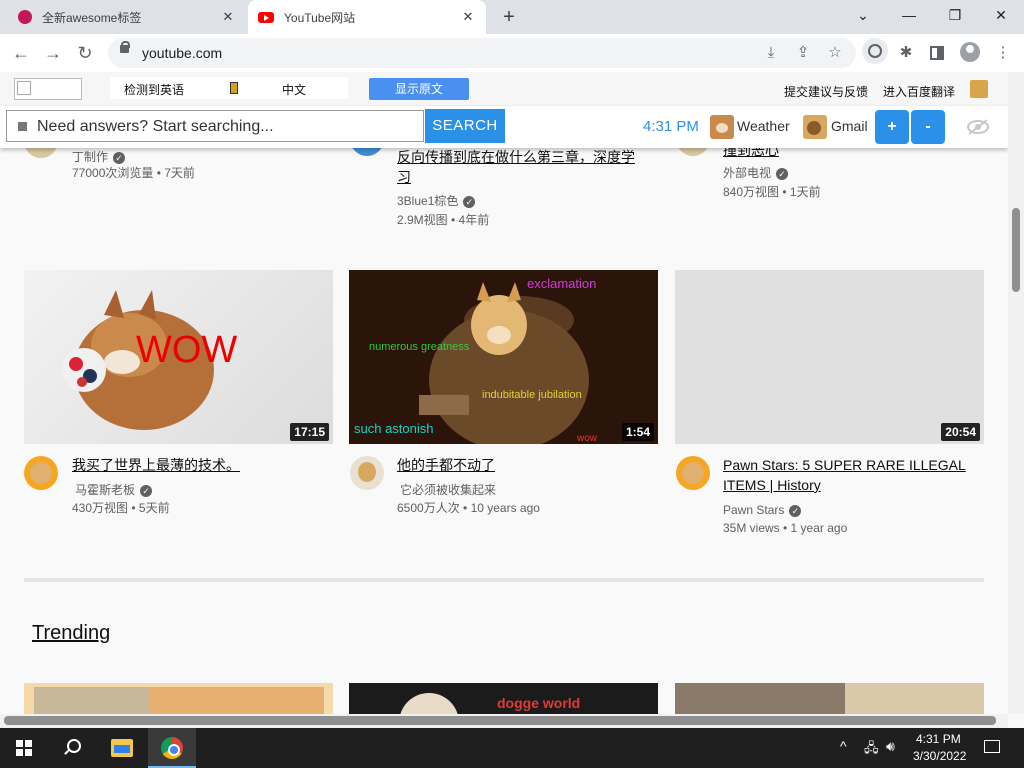  Describe the element at coordinates (186, 350) in the screenshot. I see `thumbnail-overlay-text: WOW` at that location.